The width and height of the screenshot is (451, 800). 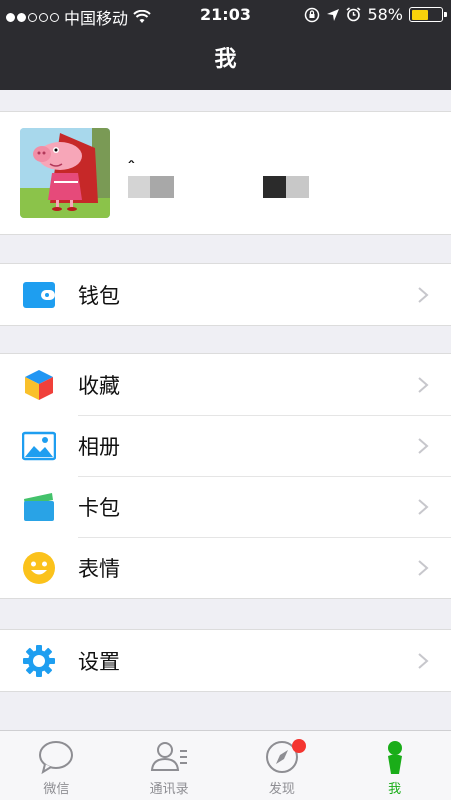 I want to click on settings-group: 设置, so click(x=225, y=660).